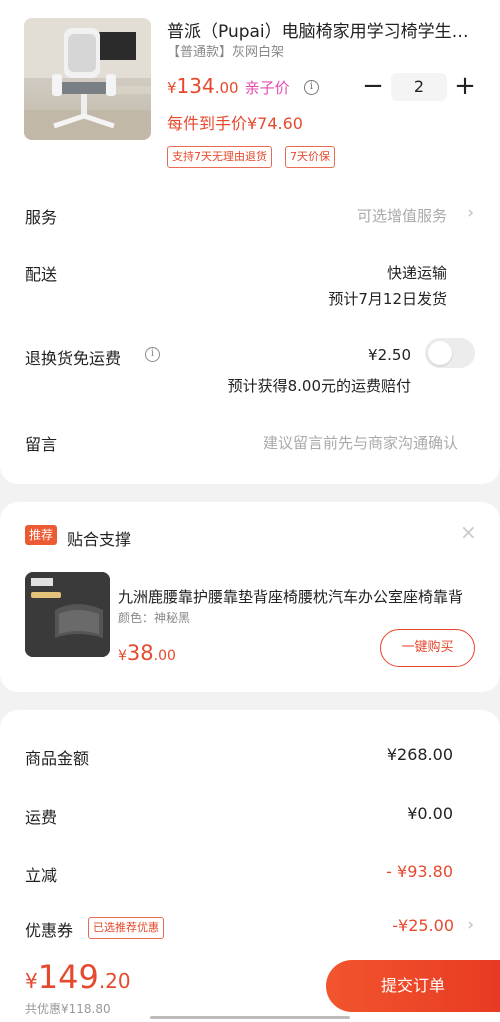 Image resolution: width=500 pixels, height=1022 pixels. Describe the element at coordinates (41, 535) in the screenshot. I see `recommend-badge: 推荐` at that location.